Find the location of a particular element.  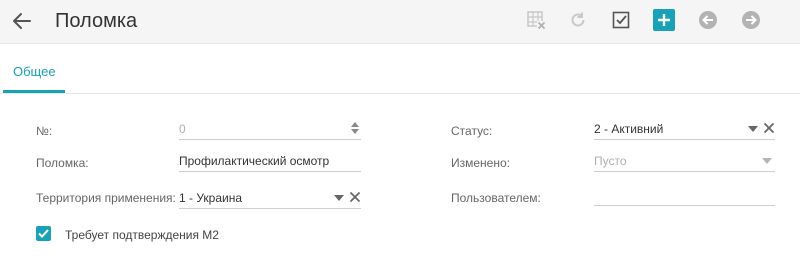

back-arrow-icon is located at coordinates (22, 21).